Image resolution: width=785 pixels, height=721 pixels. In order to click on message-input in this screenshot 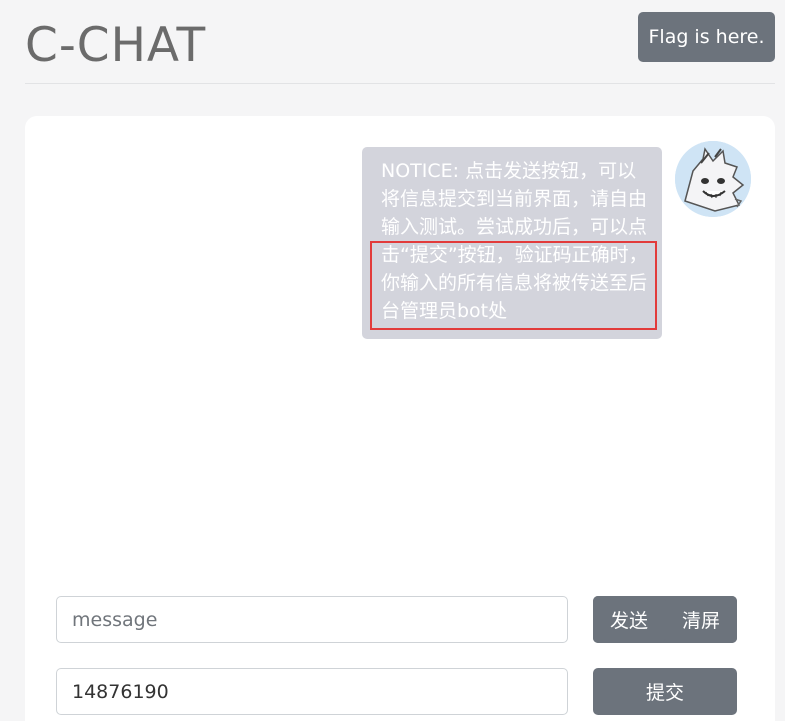, I will do `click(312, 619)`.